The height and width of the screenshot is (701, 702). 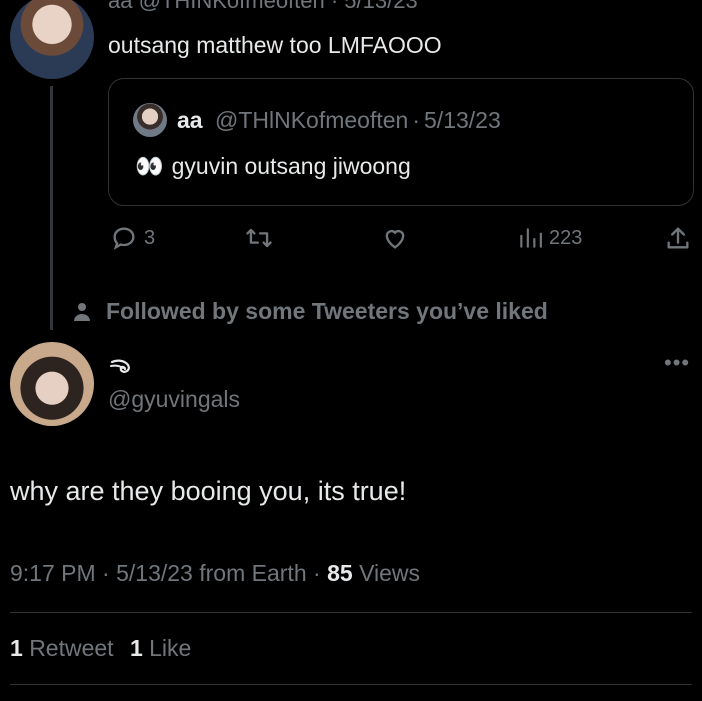 What do you see at coordinates (351, 684) in the screenshot?
I see `divider-bottom` at bounding box center [351, 684].